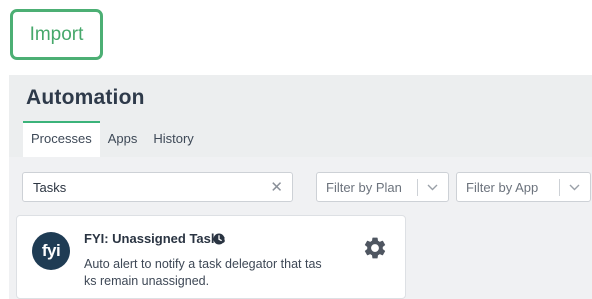  What do you see at coordinates (219, 241) in the screenshot?
I see `clock-icon` at bounding box center [219, 241].